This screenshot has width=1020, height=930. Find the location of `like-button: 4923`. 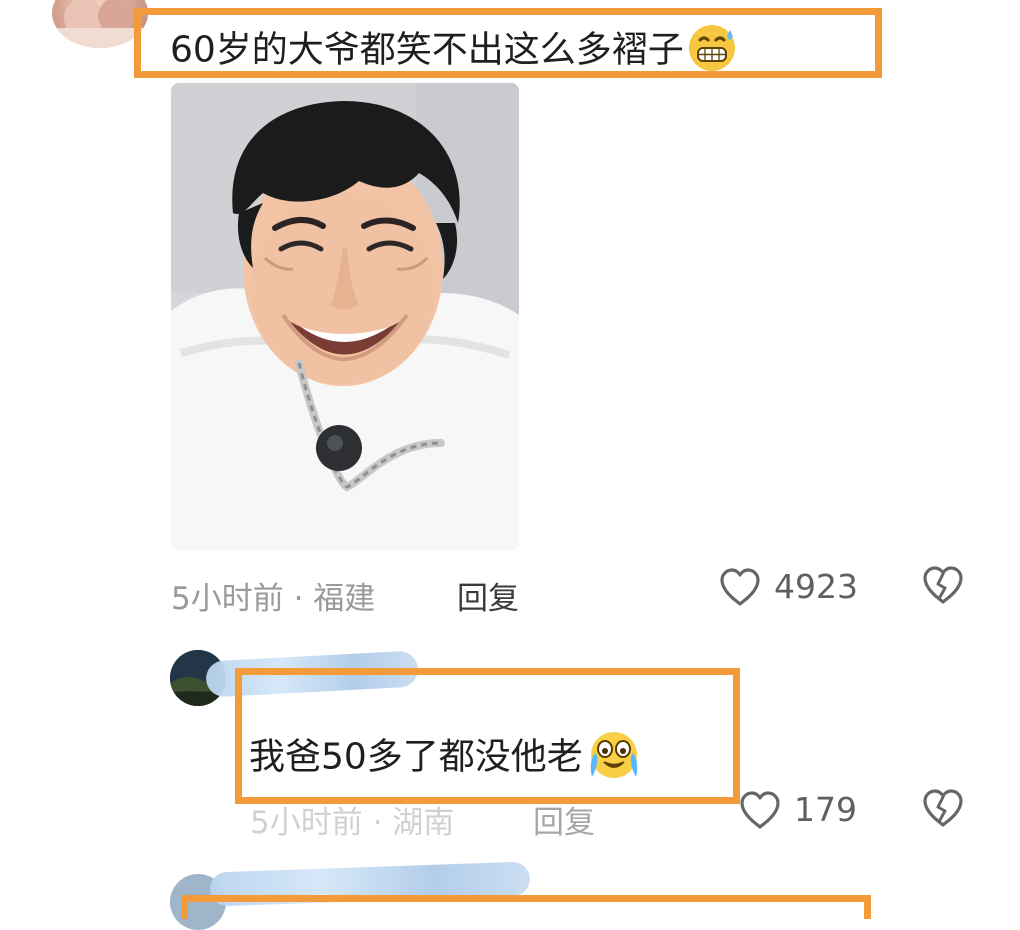

like-button: 4923 is located at coordinates (788, 590).